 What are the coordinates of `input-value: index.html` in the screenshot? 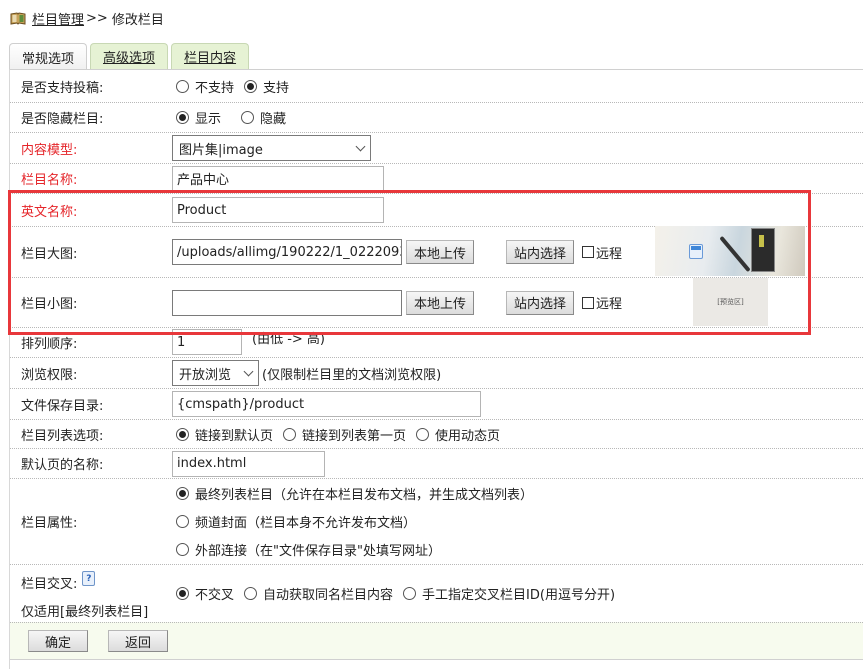 It's located at (212, 463).